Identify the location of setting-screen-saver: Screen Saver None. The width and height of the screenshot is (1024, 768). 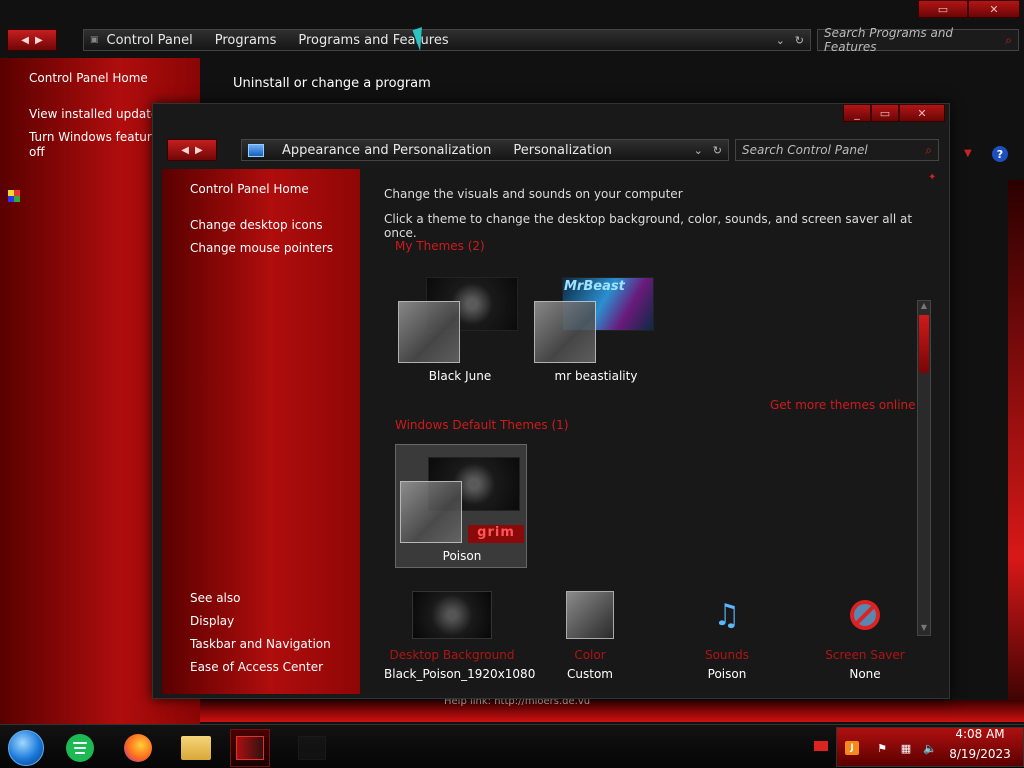
(865, 636).